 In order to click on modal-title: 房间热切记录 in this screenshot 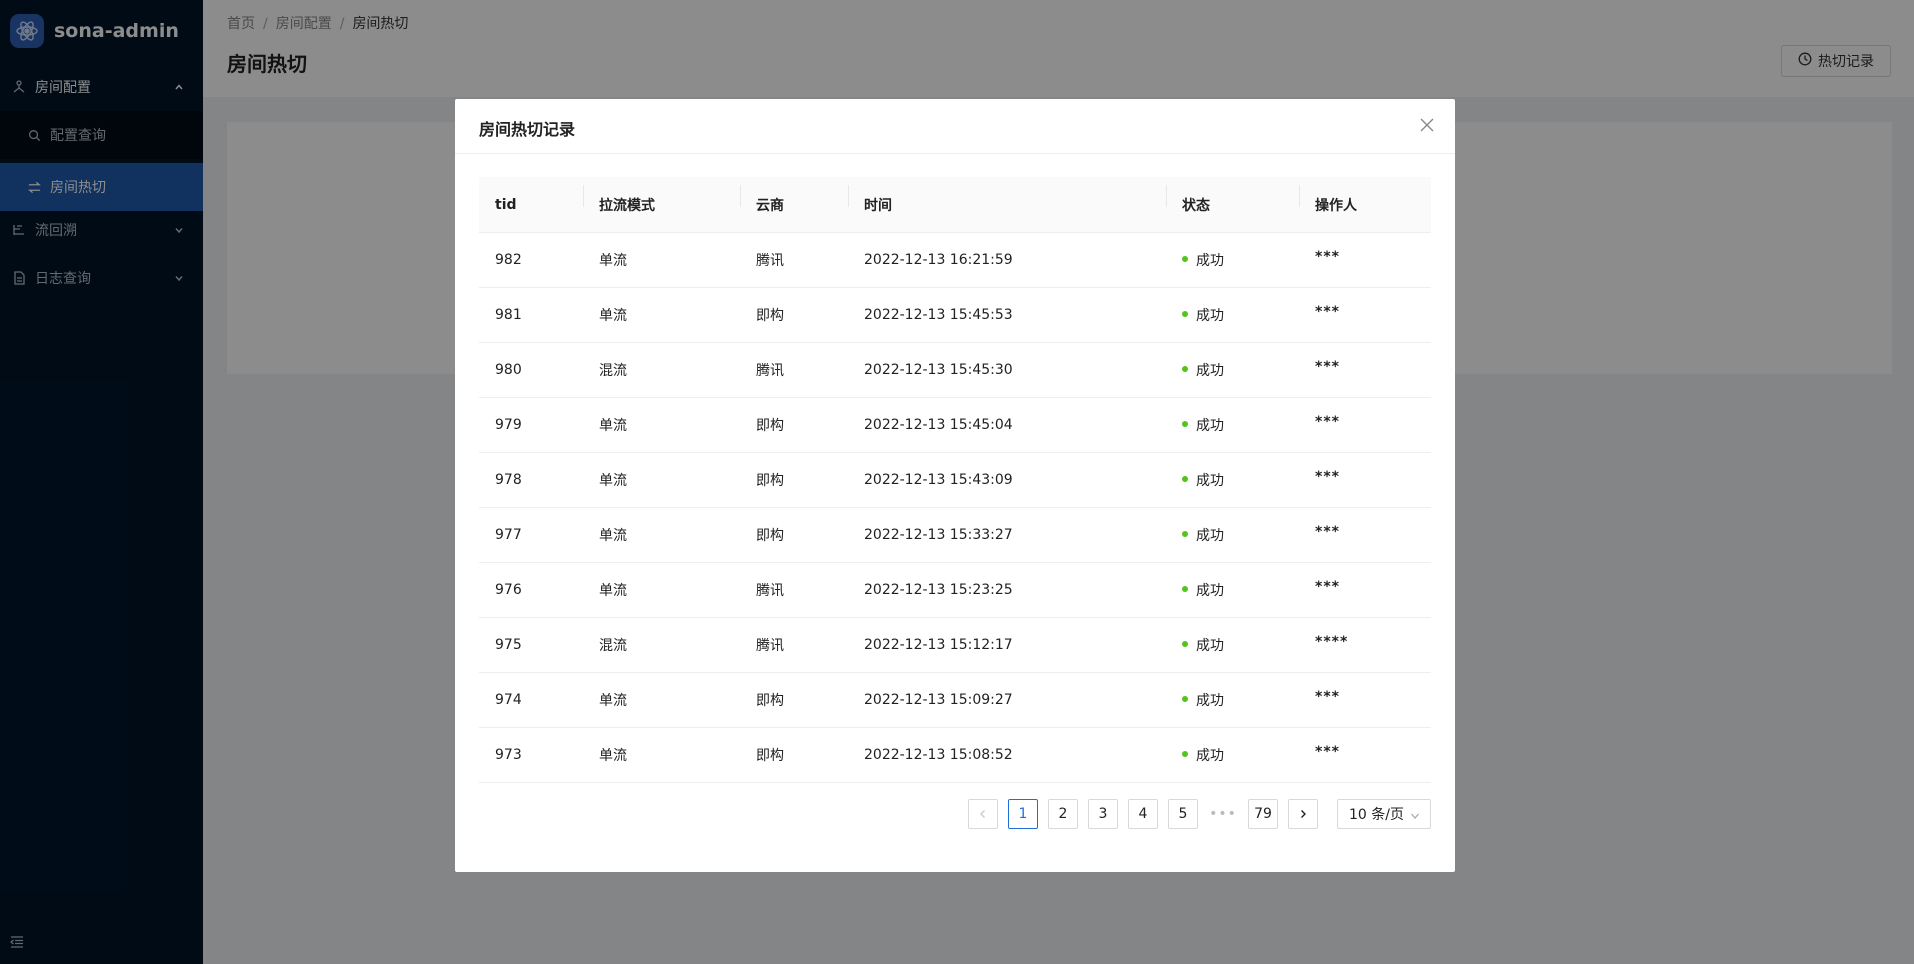, I will do `click(527, 129)`.